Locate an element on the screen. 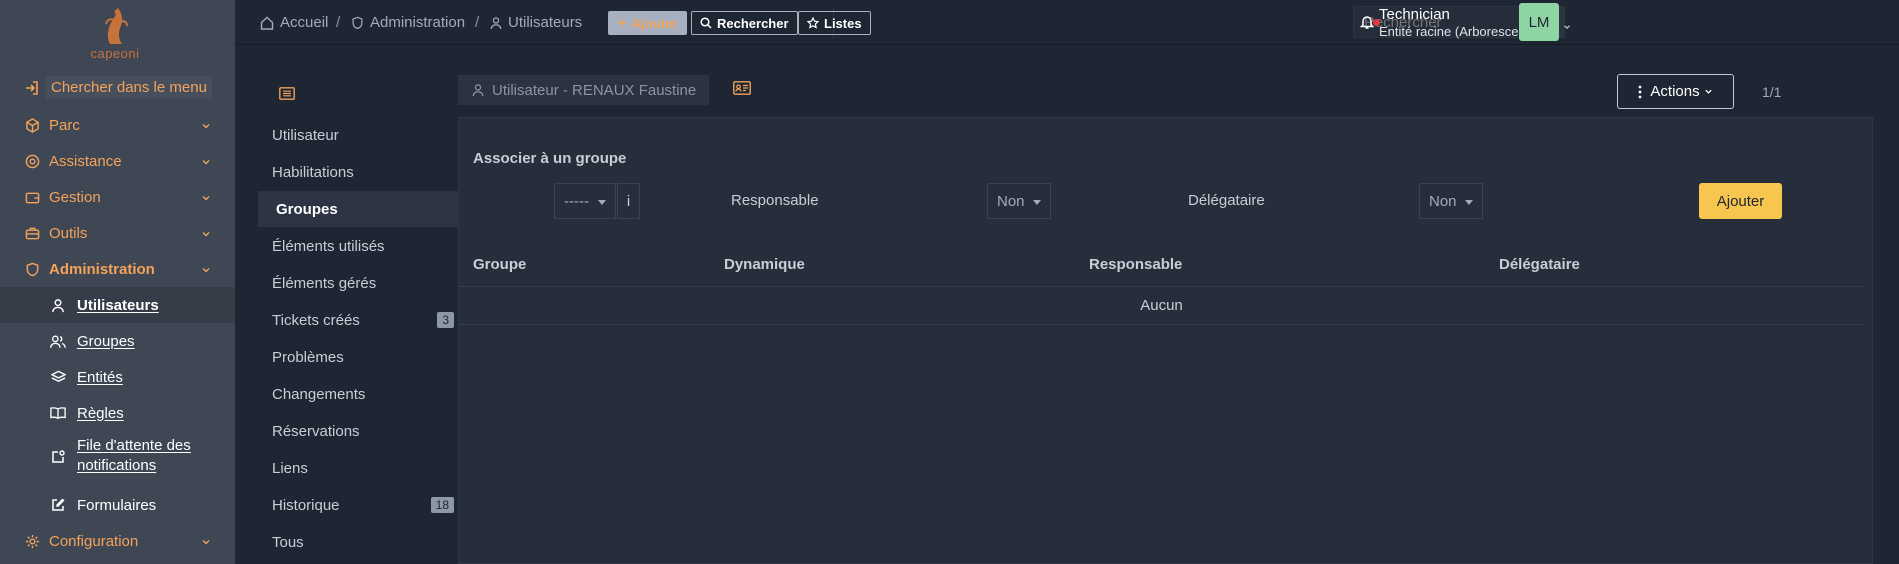 The width and height of the screenshot is (1899, 564). logo-figure-icon is located at coordinates (116, 25).